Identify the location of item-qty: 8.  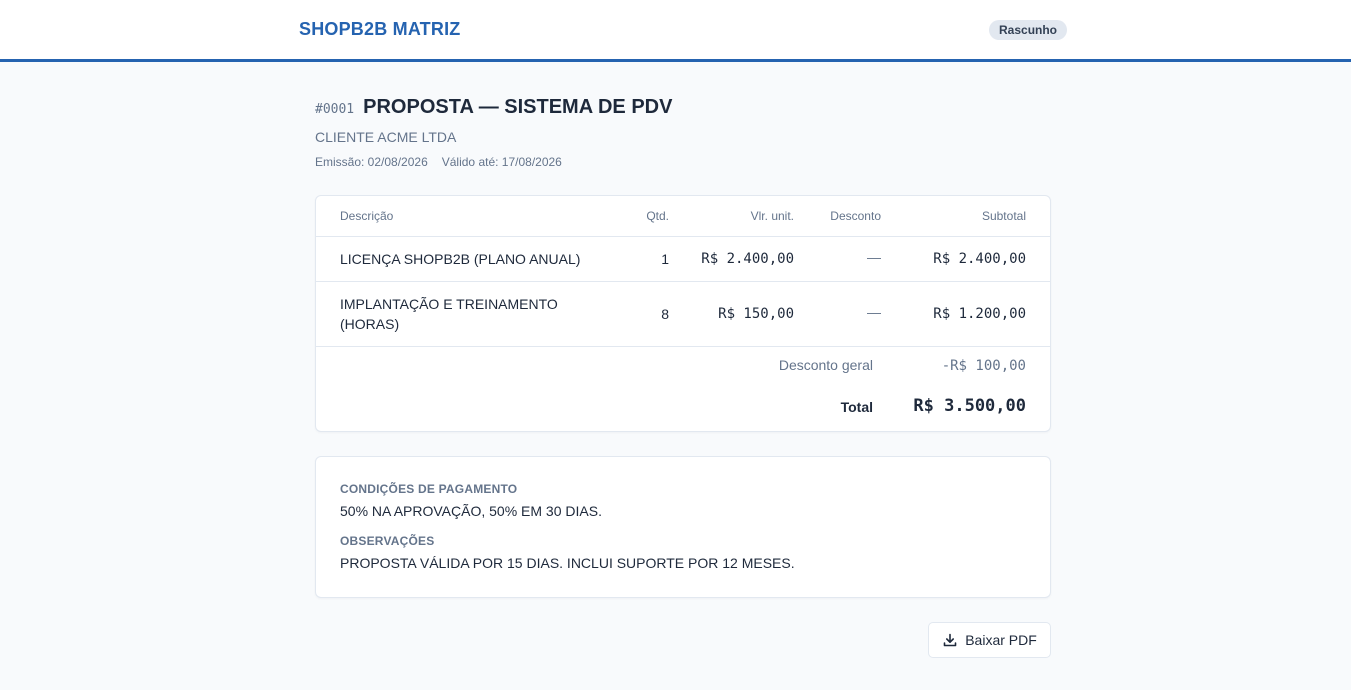
(665, 314).